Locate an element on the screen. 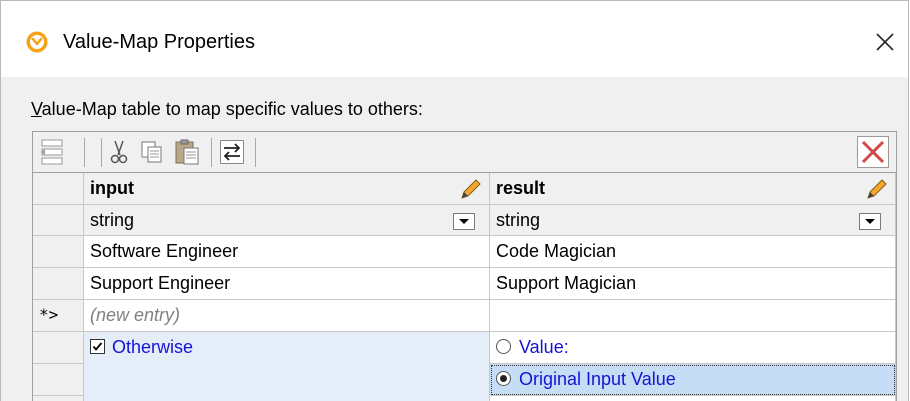 The width and height of the screenshot is (910, 401). new-entry-input-cell: (new entry) is located at coordinates (287, 316).